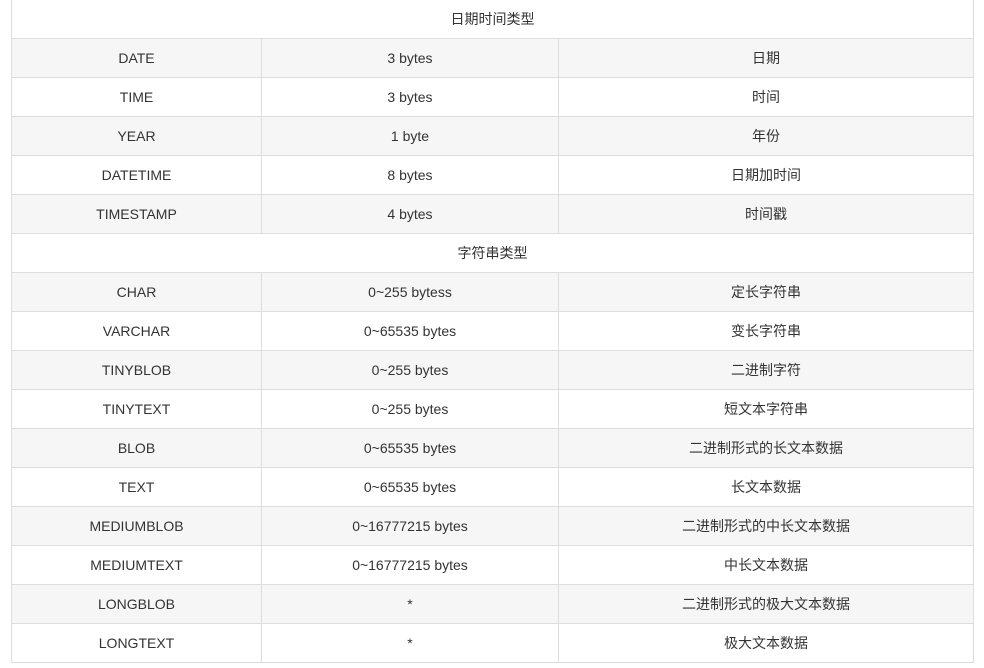 This screenshot has height=668, width=984. I want to click on table-row: CHAR 0~255 bytess 定长字符串, so click(493, 292).